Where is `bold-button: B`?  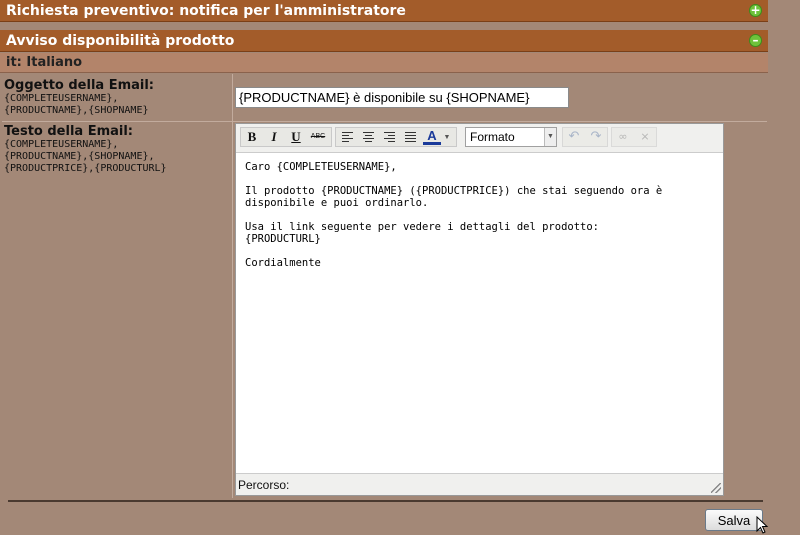 bold-button: B is located at coordinates (252, 137).